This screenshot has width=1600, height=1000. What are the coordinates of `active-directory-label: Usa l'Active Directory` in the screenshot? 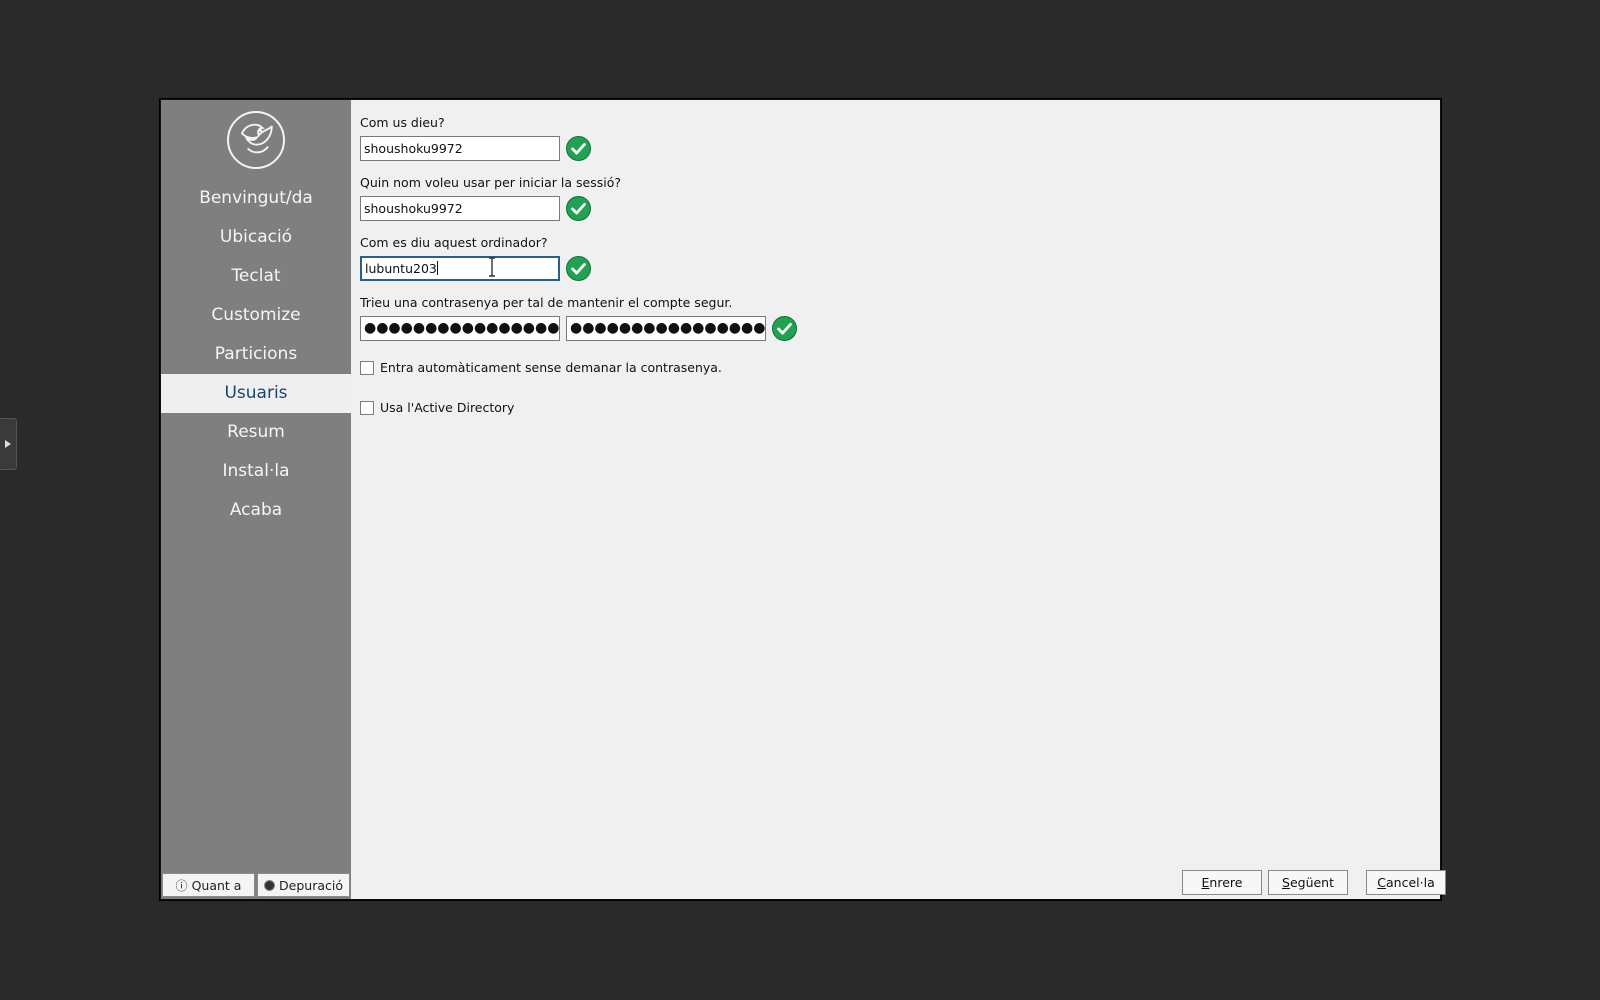 It's located at (447, 407).